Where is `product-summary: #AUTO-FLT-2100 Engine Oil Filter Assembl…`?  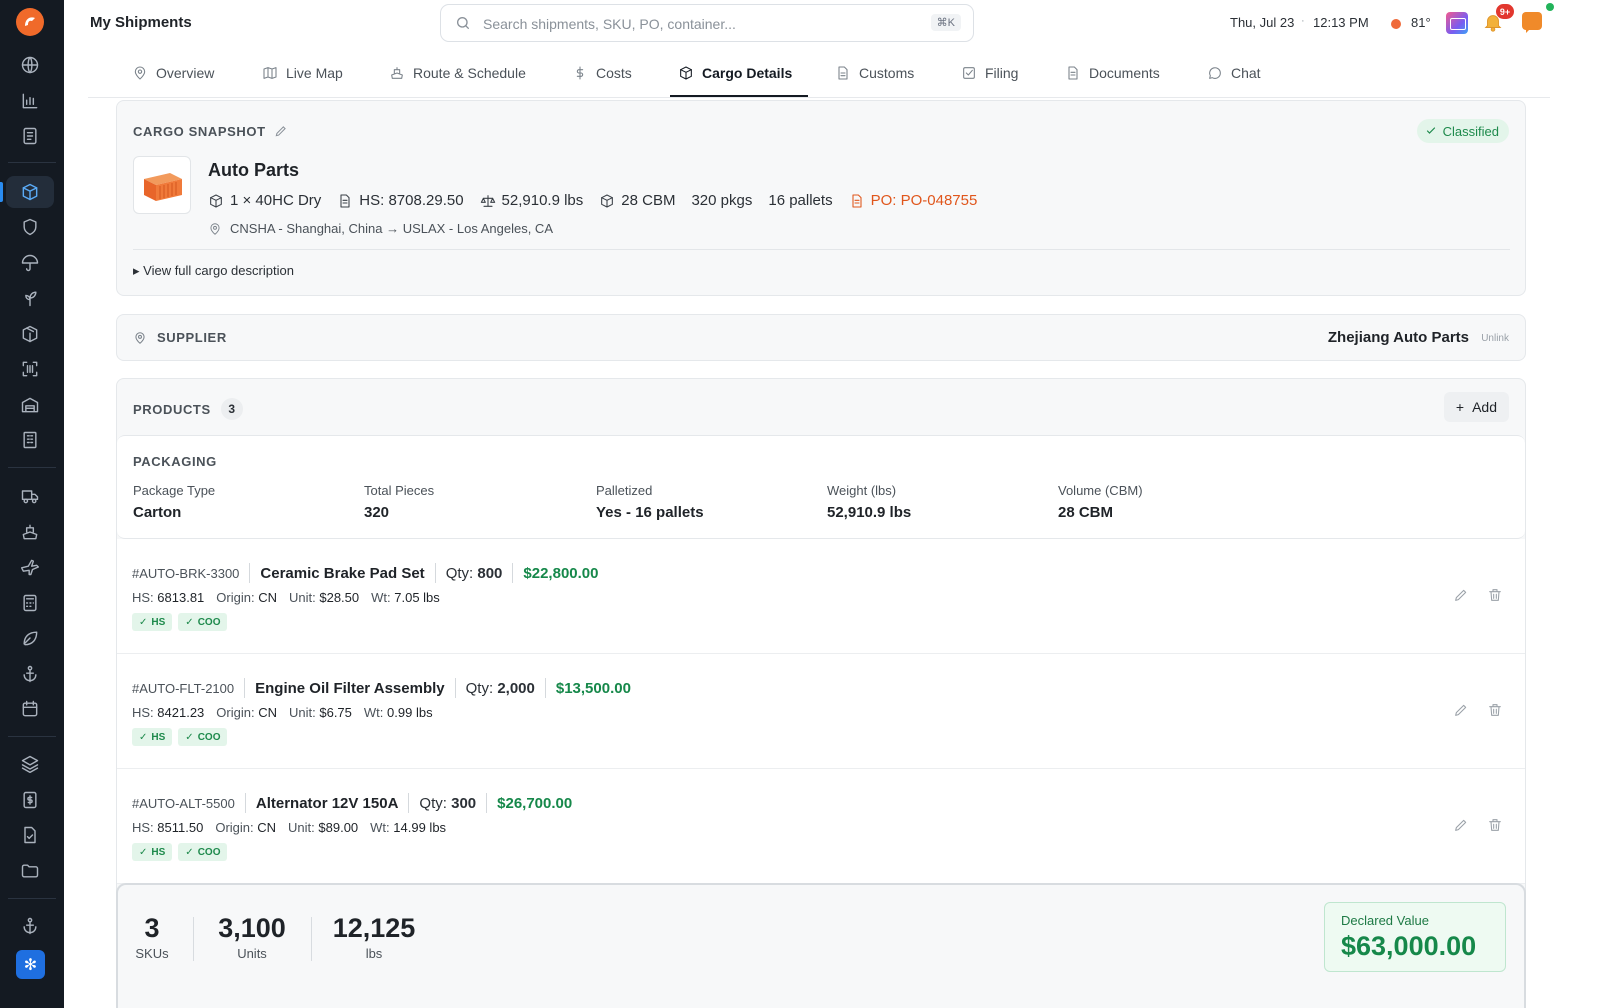 product-summary: #AUTO-FLT-2100 Engine Oil Filter Assembl… is located at coordinates (381, 688).